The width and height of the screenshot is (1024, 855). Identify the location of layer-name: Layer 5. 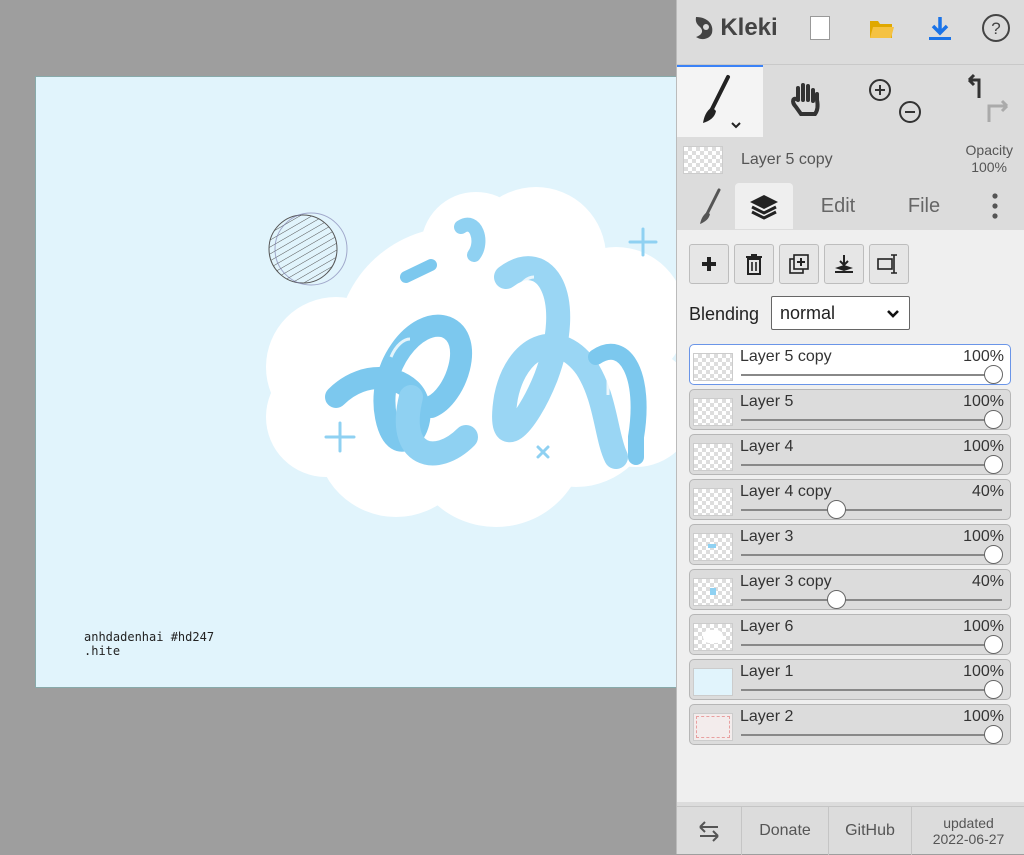
(767, 401).